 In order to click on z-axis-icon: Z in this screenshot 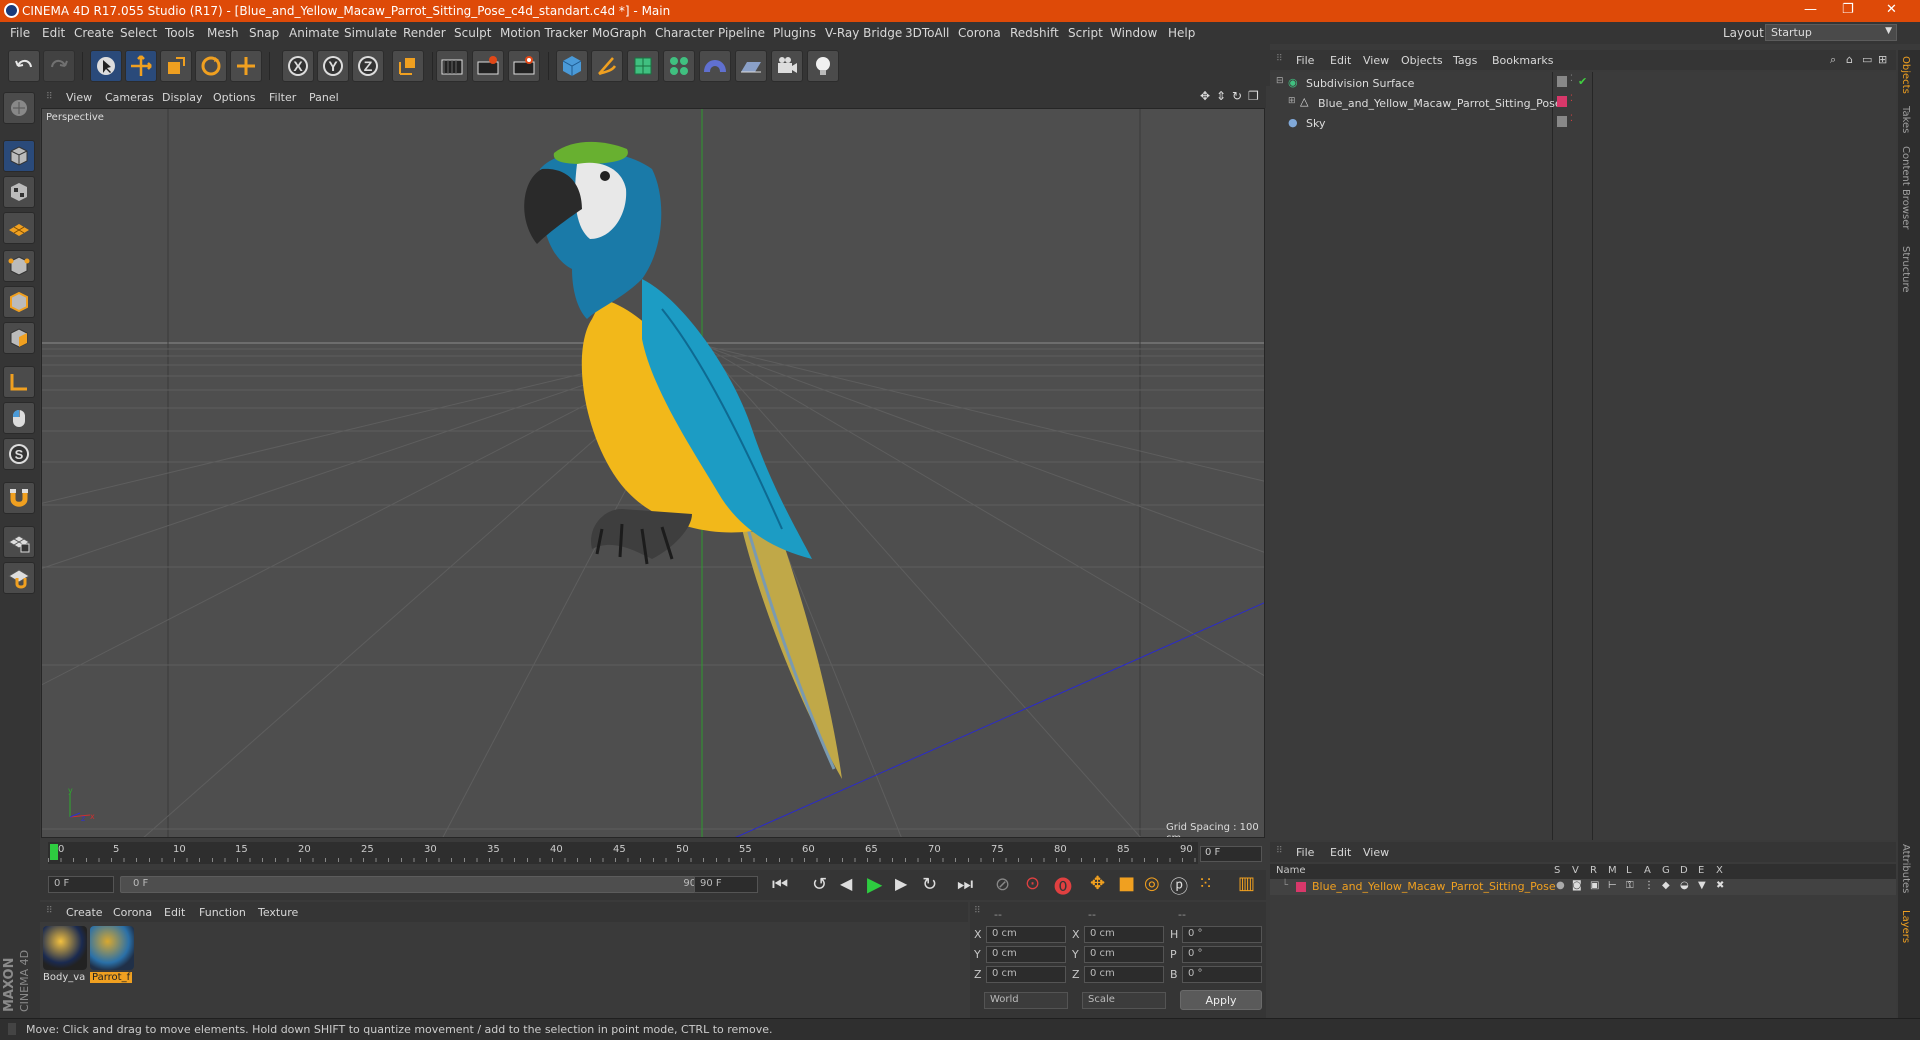, I will do `click(368, 66)`.